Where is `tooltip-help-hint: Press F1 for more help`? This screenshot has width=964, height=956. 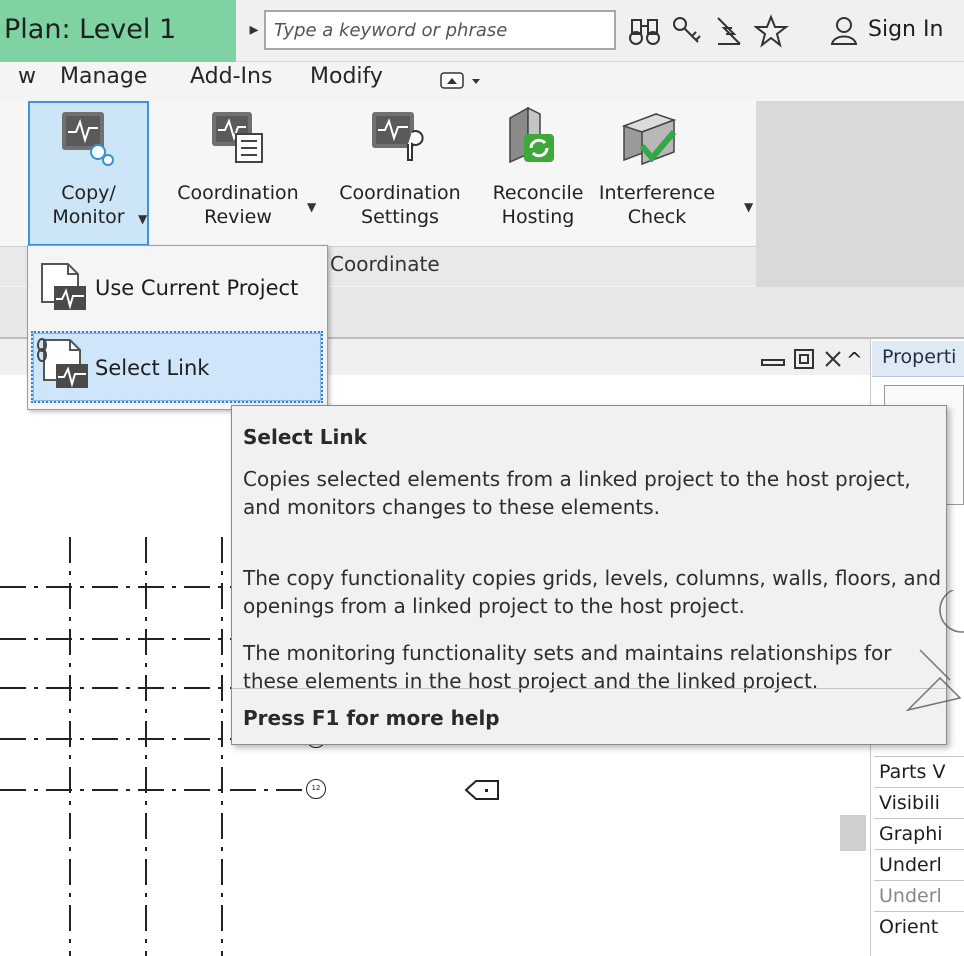 tooltip-help-hint: Press F1 for more help is located at coordinates (371, 718).